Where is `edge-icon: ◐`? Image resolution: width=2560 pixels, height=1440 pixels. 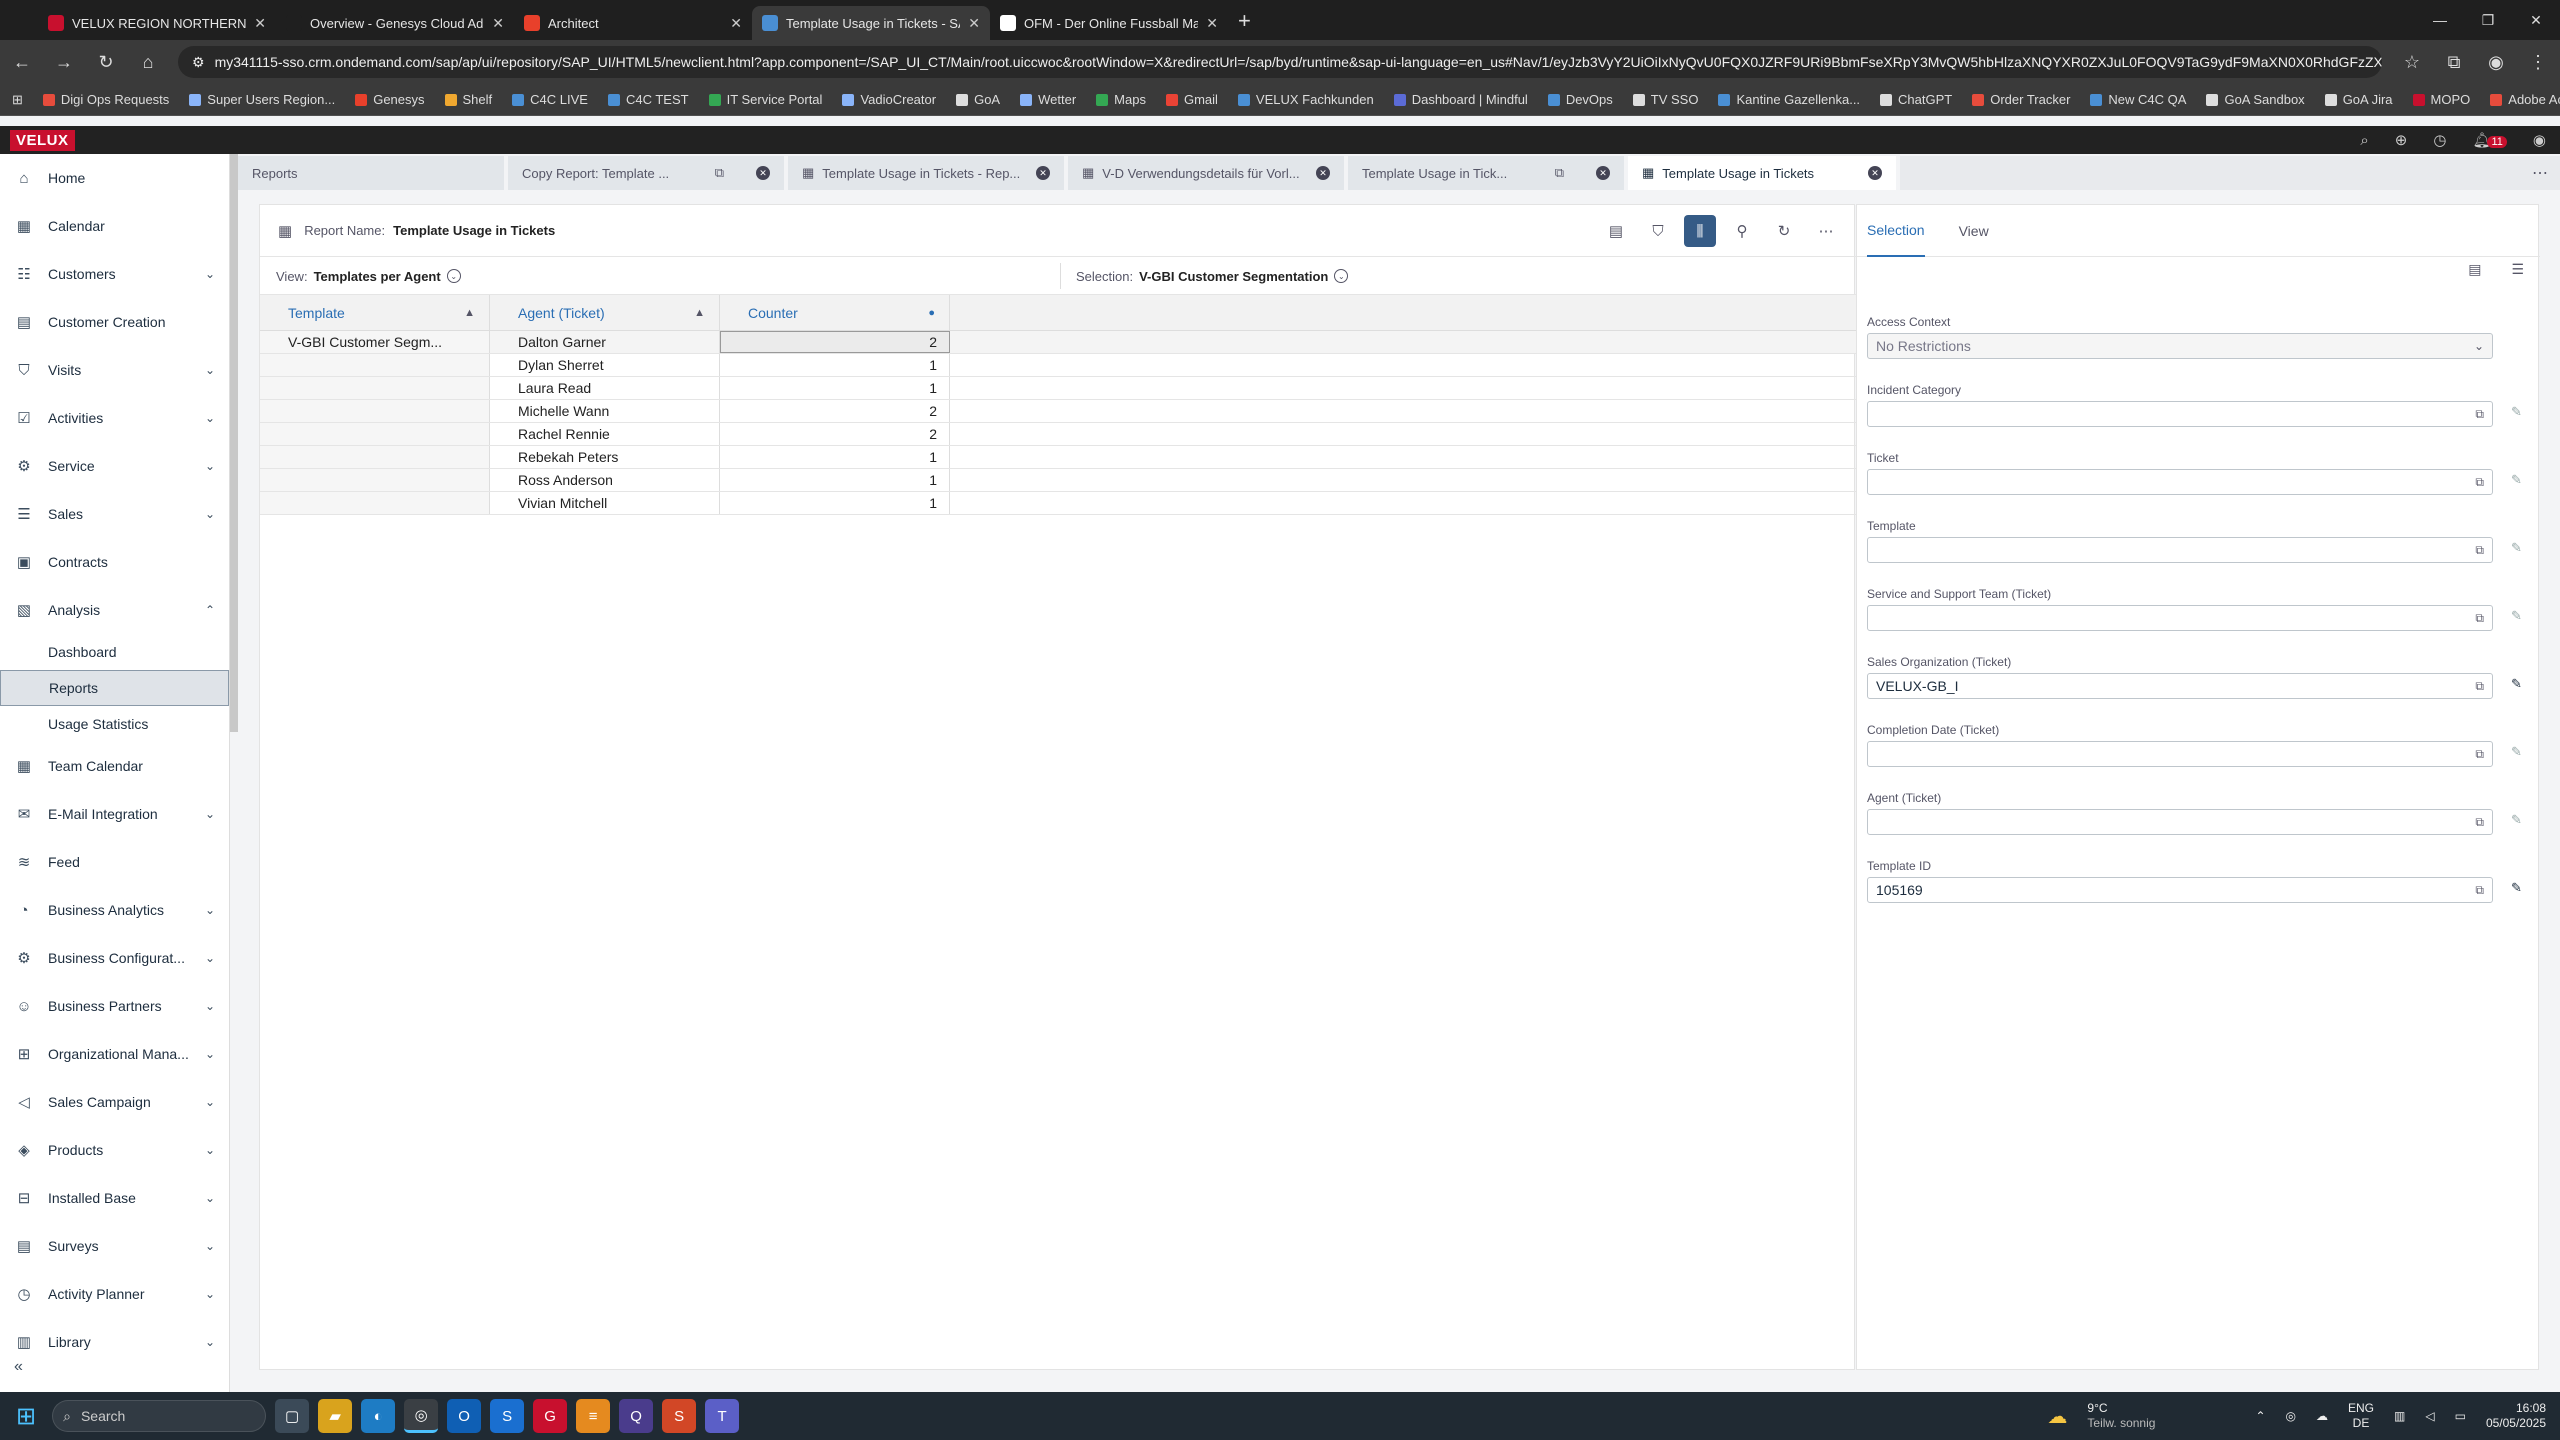
edge-icon: ◐ is located at coordinates (378, 1416).